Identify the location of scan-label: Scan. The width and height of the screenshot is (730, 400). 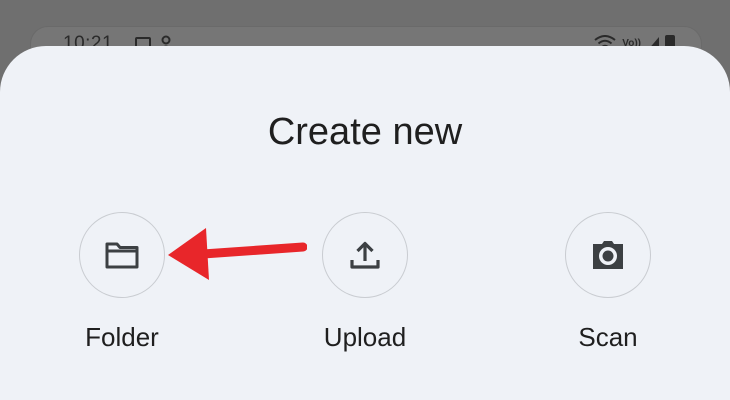
(608, 337).